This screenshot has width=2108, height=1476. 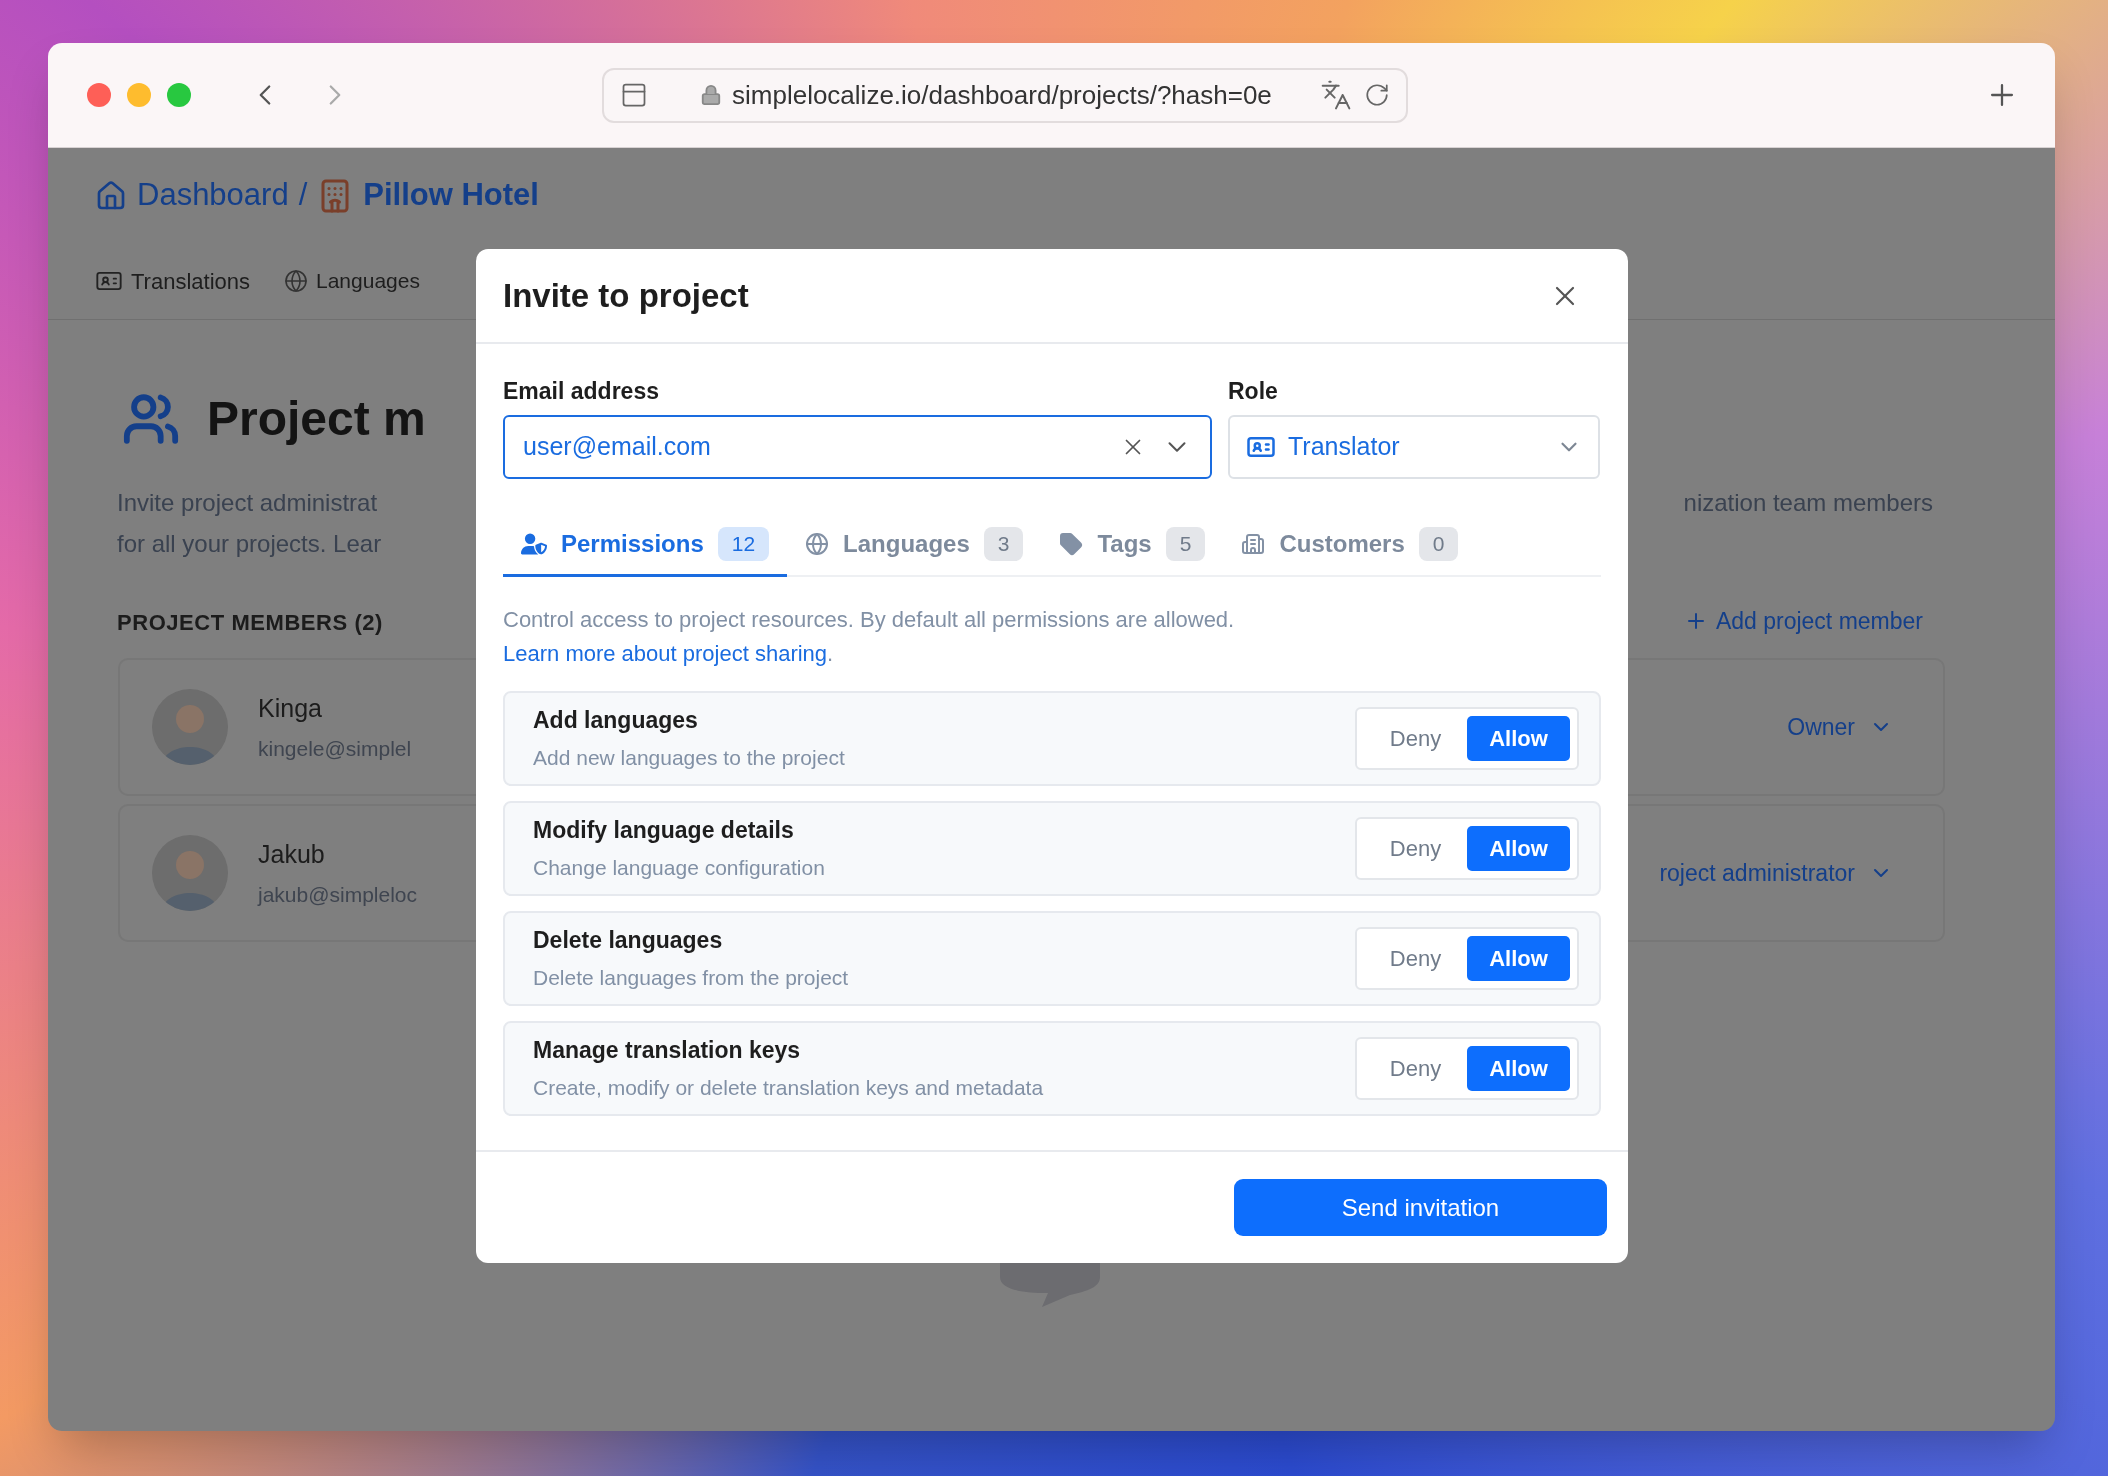 What do you see at coordinates (1757, 873) in the screenshot?
I see `role-dropdown: roject administrator` at bounding box center [1757, 873].